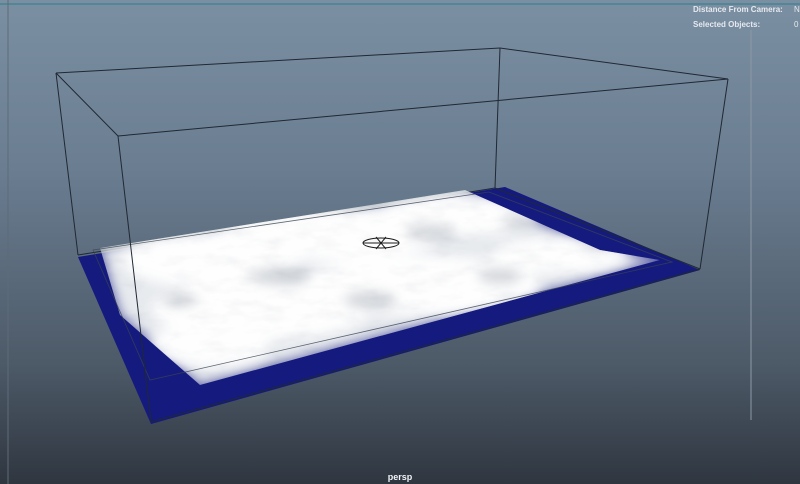 This screenshot has height=484, width=800. Describe the element at coordinates (400, 477) in the screenshot. I see `camera-name-label: persp` at that location.